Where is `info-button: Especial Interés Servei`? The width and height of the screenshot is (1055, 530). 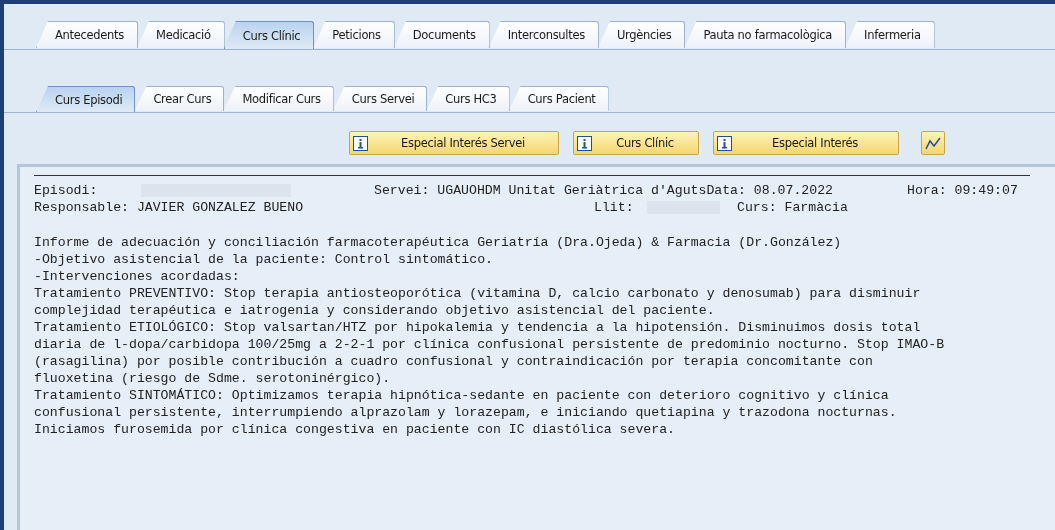 info-button: Especial Interés Servei is located at coordinates (454, 143).